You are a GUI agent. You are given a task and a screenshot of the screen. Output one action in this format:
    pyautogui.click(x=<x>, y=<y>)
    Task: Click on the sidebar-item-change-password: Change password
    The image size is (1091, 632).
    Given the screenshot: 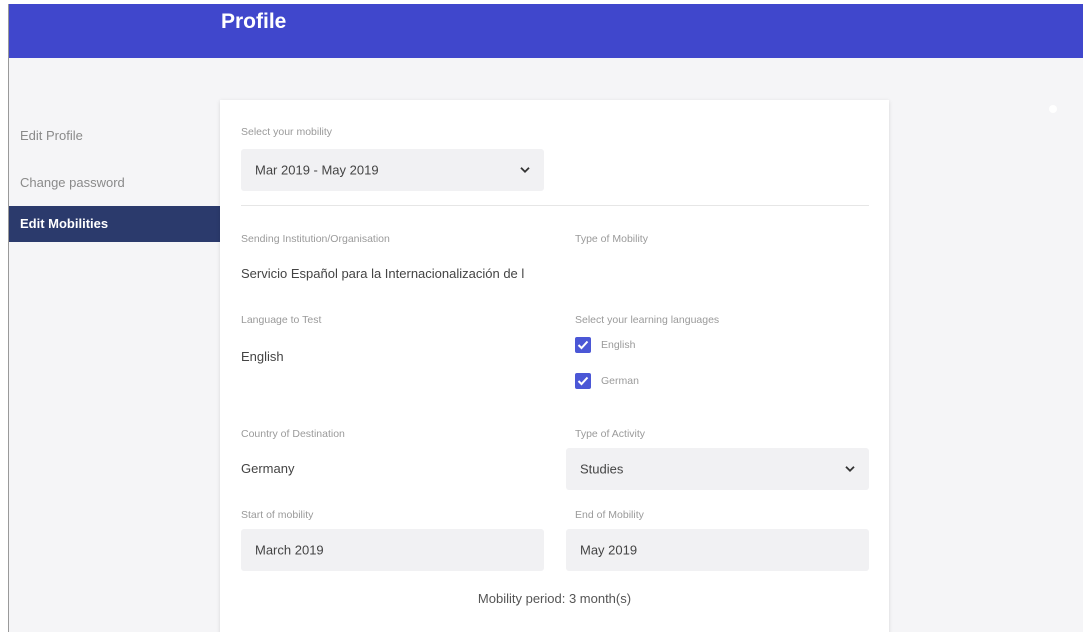 What is the action you would take?
    pyautogui.click(x=115, y=182)
    